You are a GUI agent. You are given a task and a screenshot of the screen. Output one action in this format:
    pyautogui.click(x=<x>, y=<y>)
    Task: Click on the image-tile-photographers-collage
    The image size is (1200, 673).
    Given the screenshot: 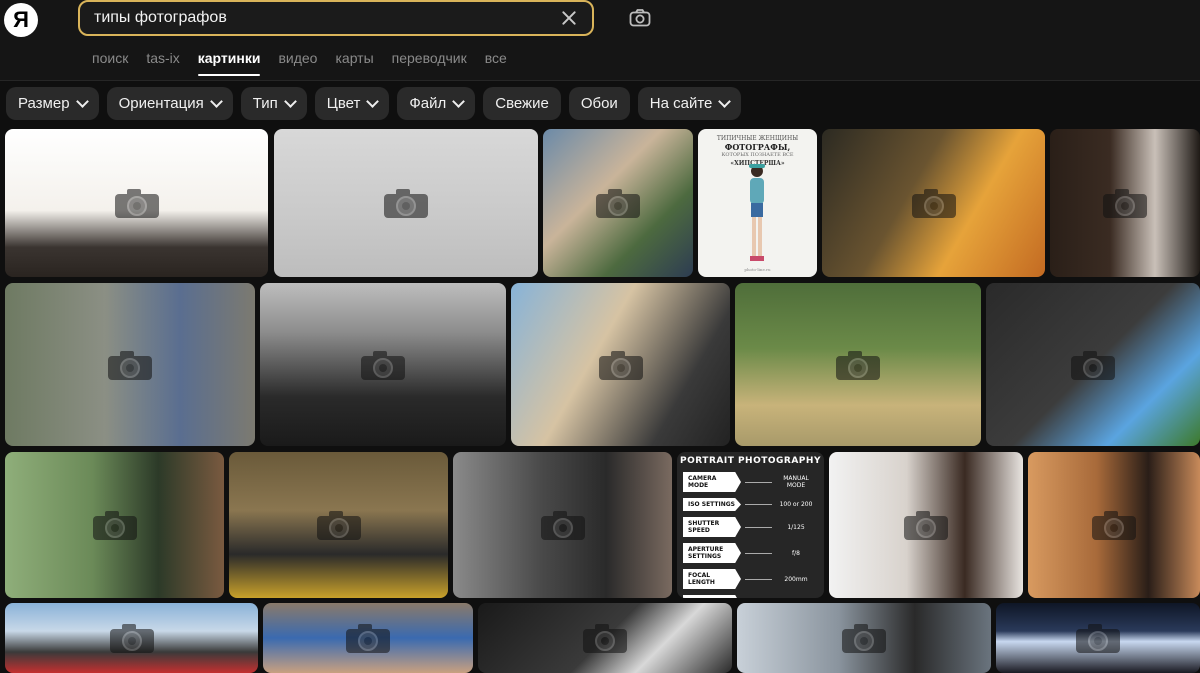 What is the action you would take?
    pyautogui.click(x=618, y=203)
    